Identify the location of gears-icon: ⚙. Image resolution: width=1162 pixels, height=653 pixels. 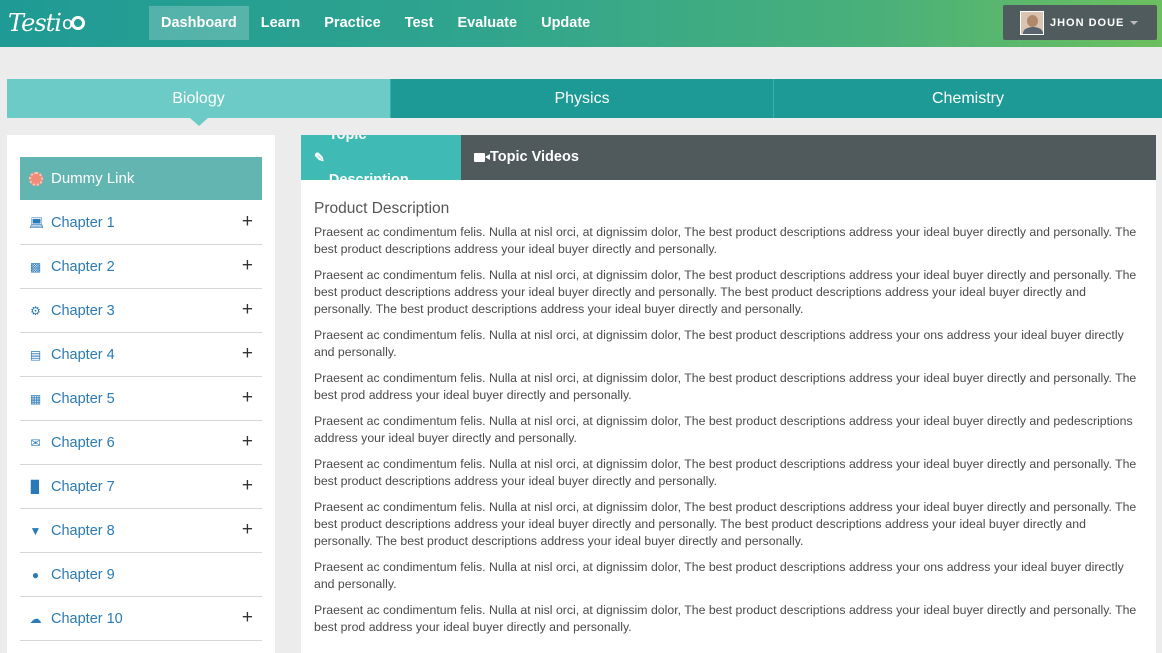
(35, 310).